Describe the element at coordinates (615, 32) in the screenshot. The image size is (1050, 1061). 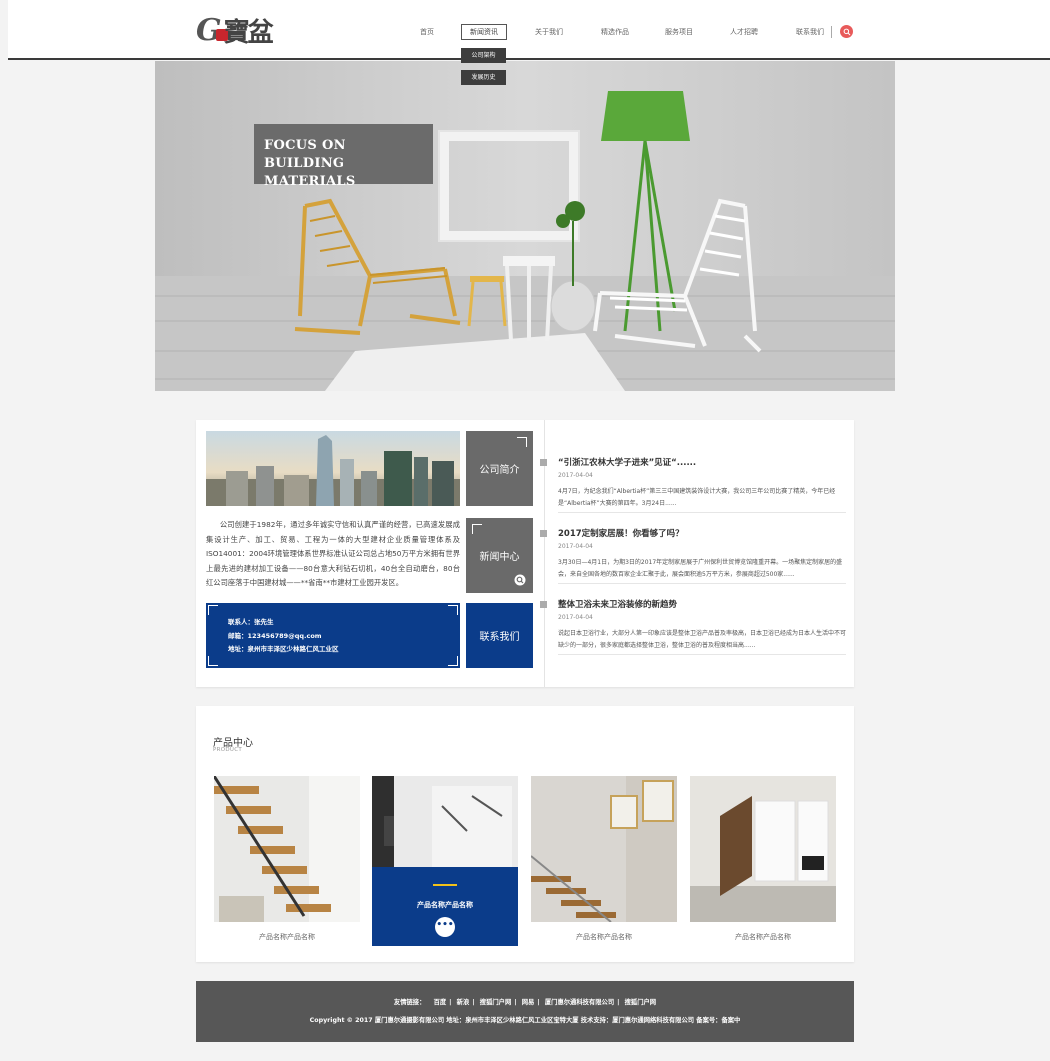
I see `nav-item-works: 精选作品` at that location.